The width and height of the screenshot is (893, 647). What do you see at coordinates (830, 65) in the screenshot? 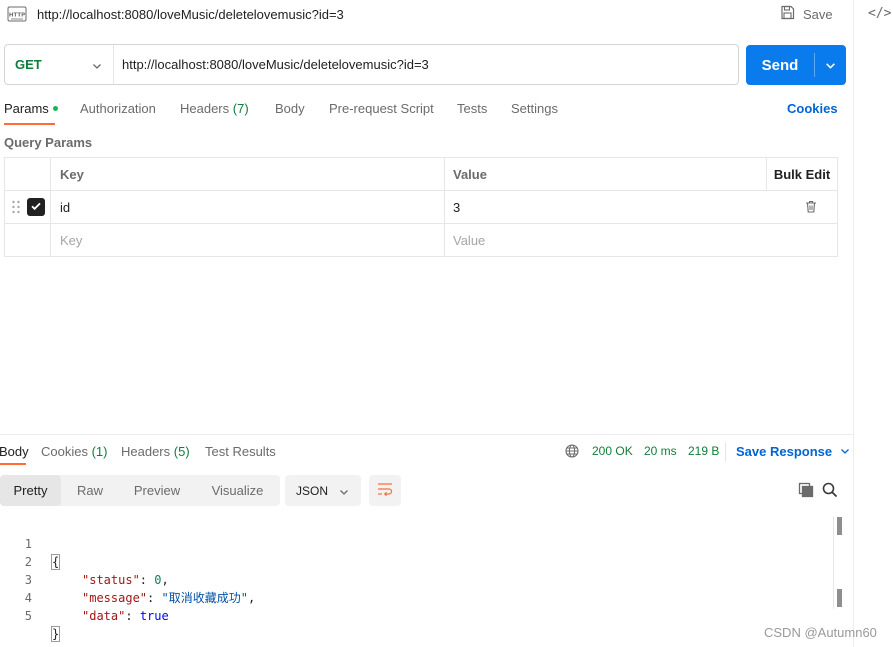
I see `send-options-chevron-down-icon` at bounding box center [830, 65].